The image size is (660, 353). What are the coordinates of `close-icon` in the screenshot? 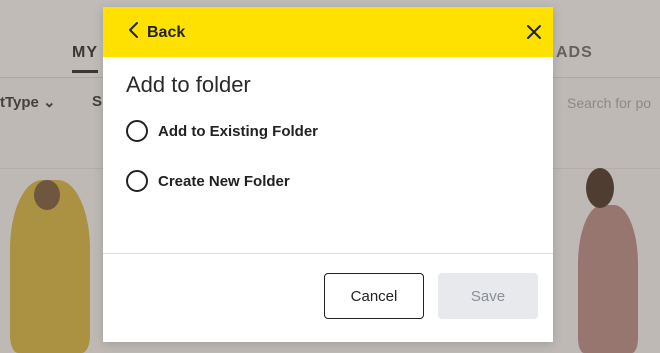 It's located at (534, 35).